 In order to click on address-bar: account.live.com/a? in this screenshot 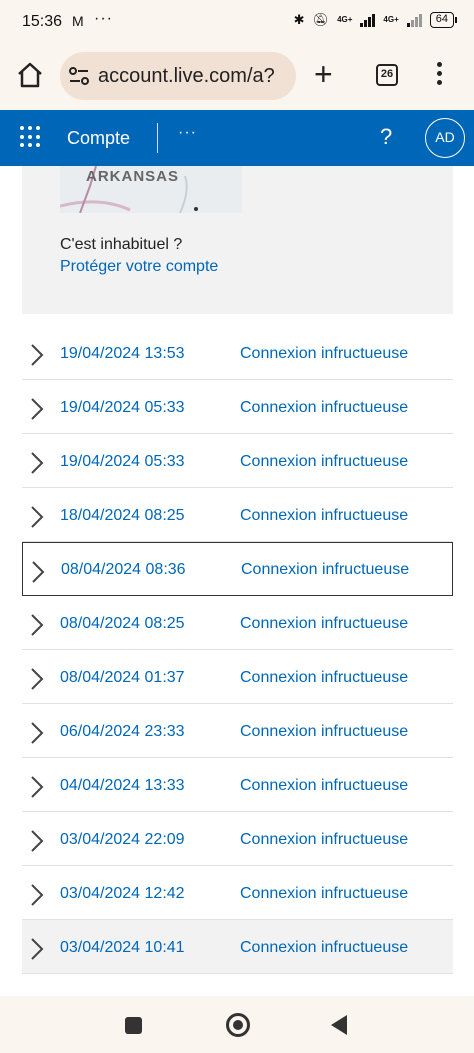, I will do `click(178, 76)`.